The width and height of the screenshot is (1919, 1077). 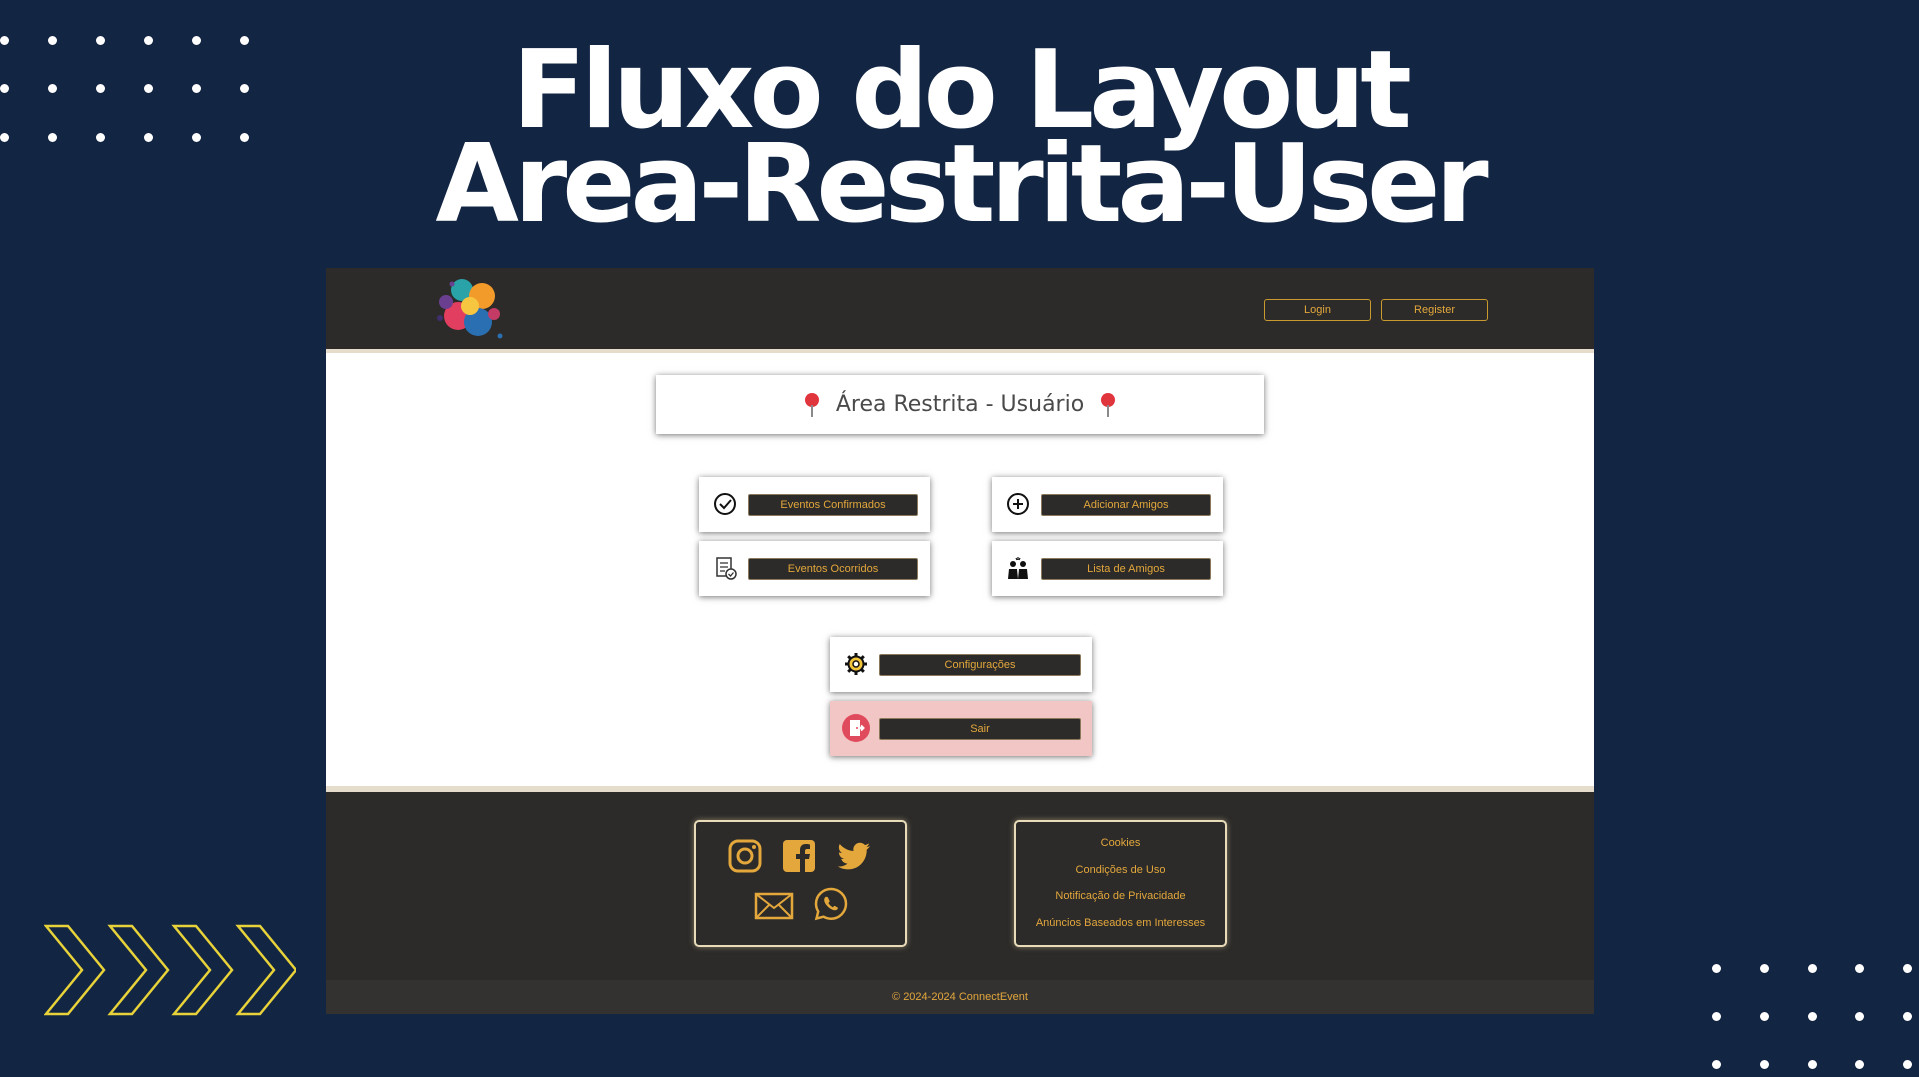 What do you see at coordinates (856, 728) in the screenshot?
I see `exit-door-icon` at bounding box center [856, 728].